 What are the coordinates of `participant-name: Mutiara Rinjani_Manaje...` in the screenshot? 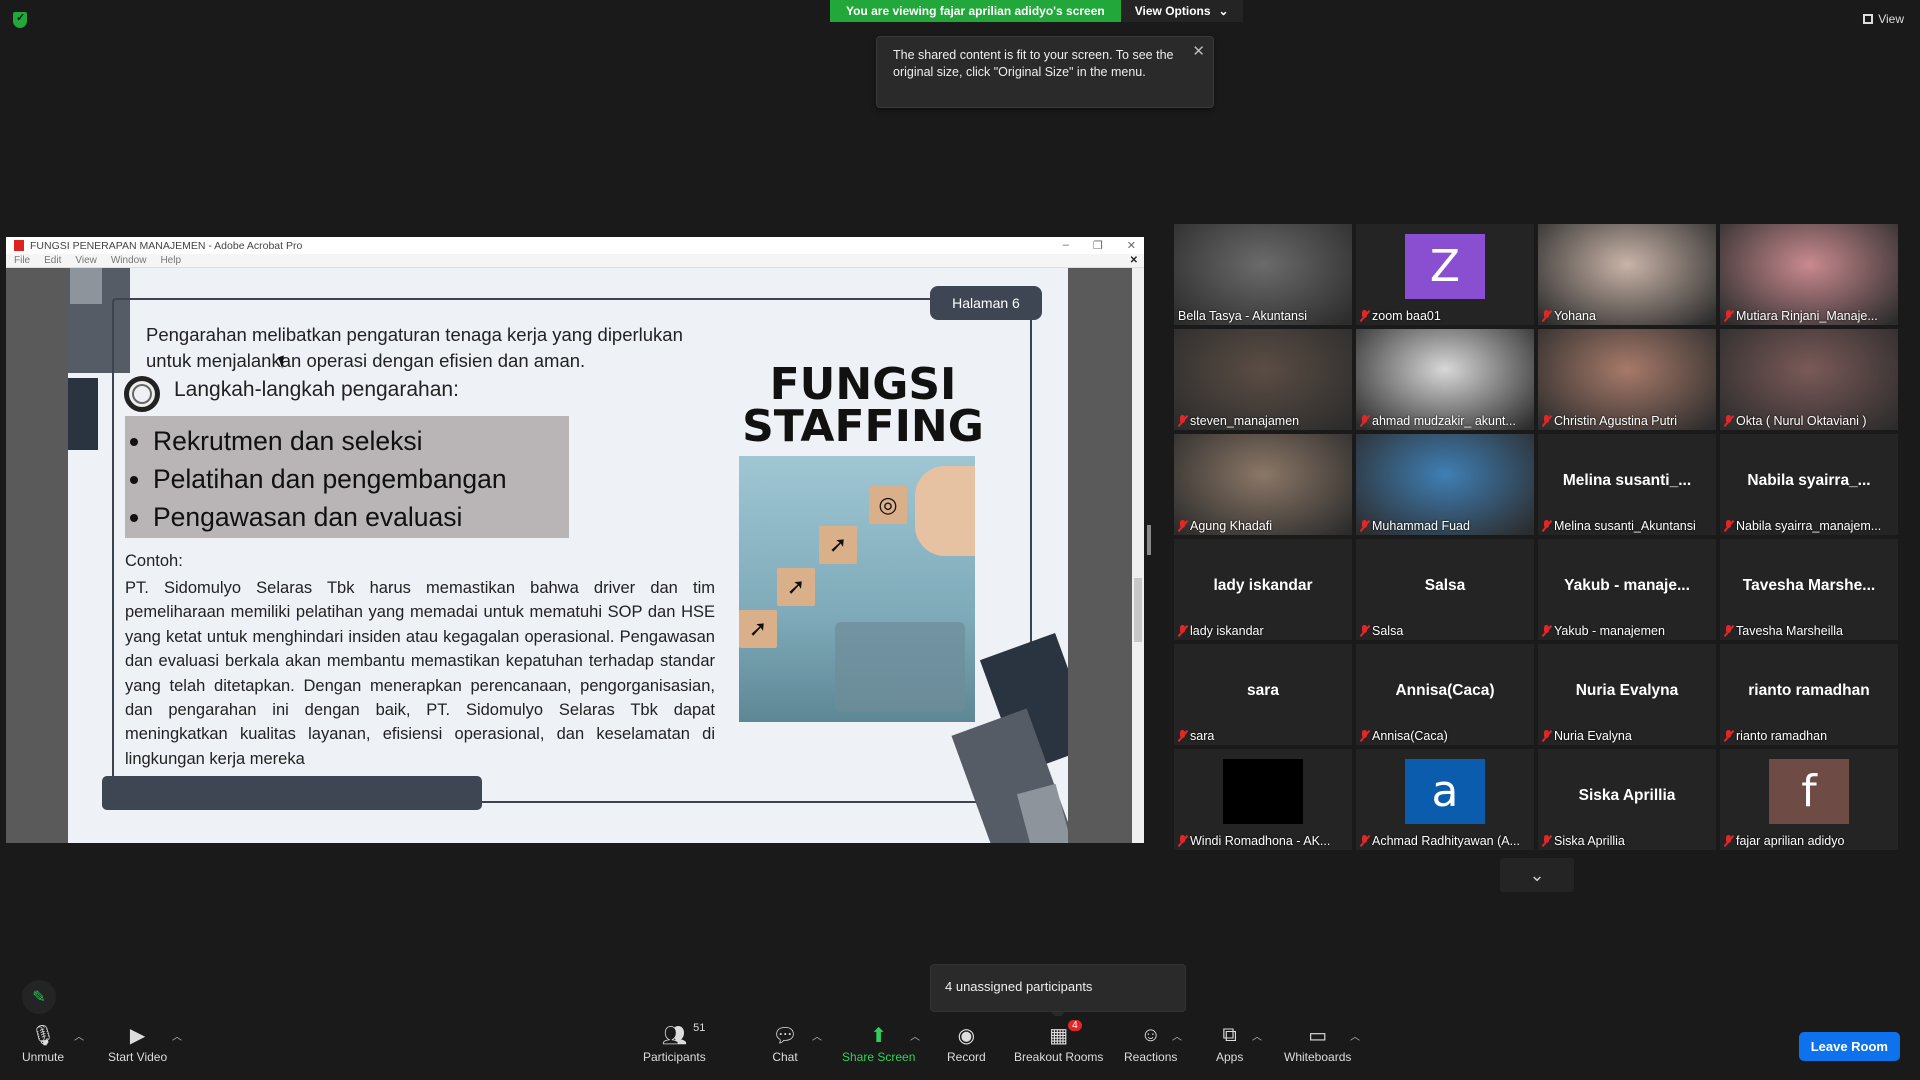 It's located at (1807, 316).